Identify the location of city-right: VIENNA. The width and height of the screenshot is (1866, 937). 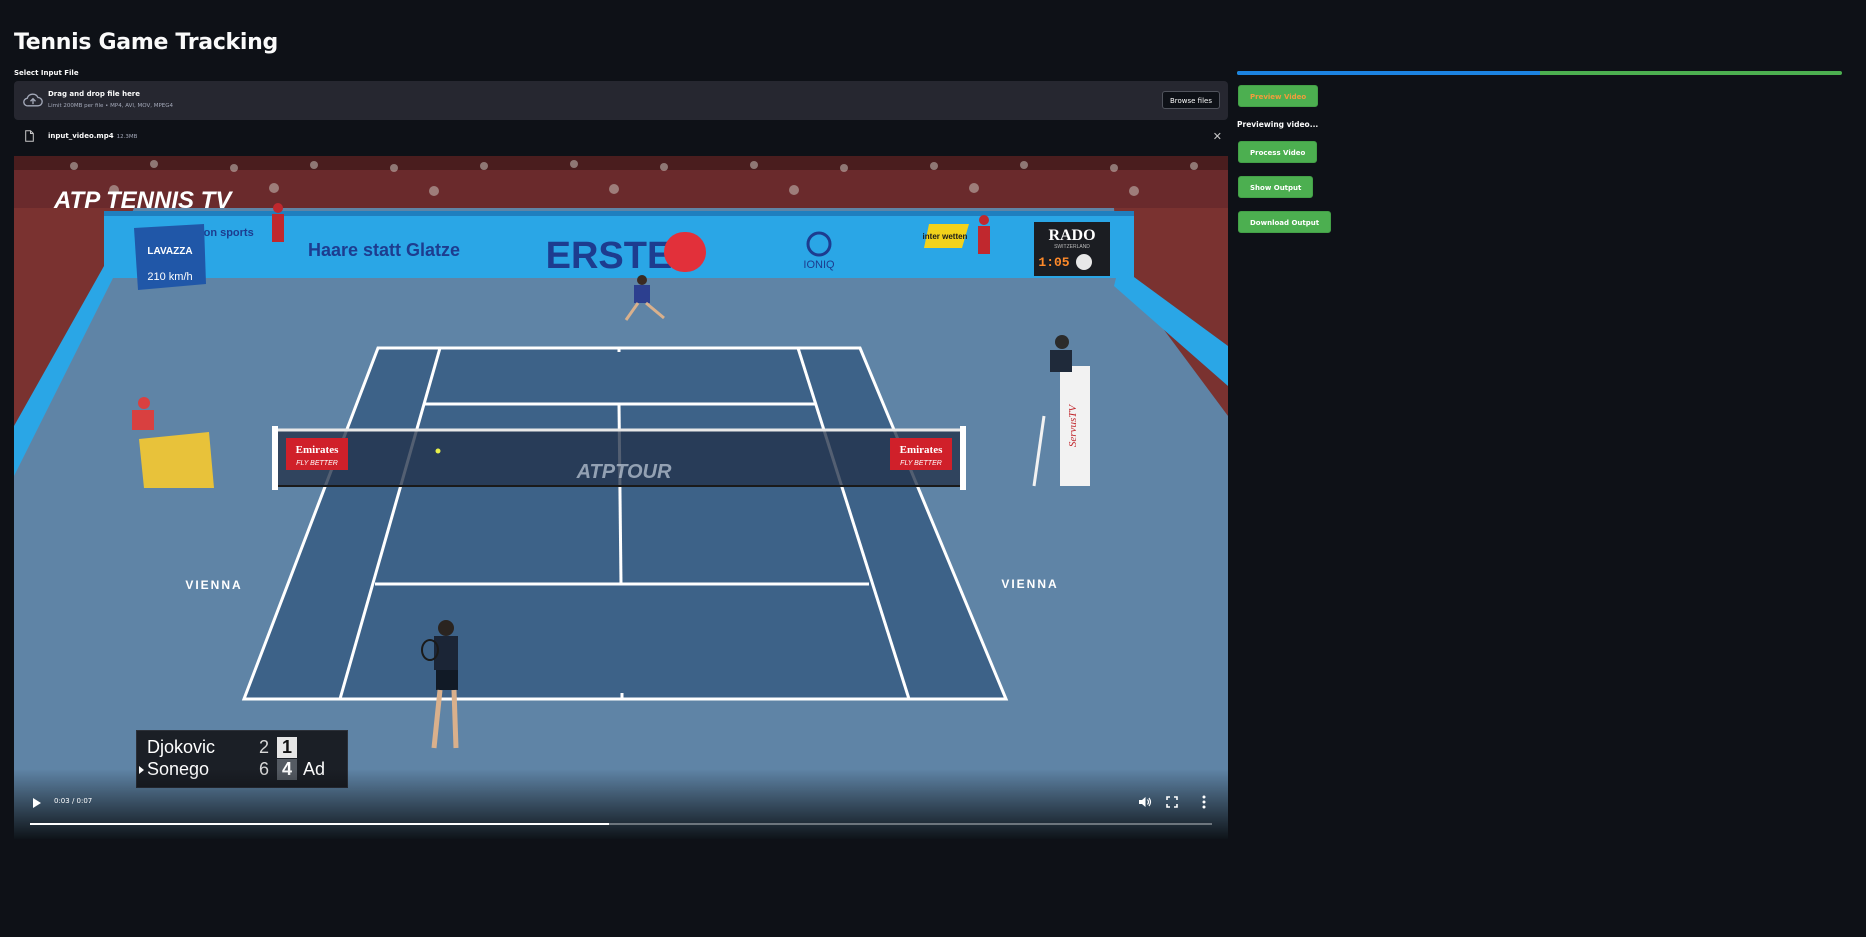
(1029, 584).